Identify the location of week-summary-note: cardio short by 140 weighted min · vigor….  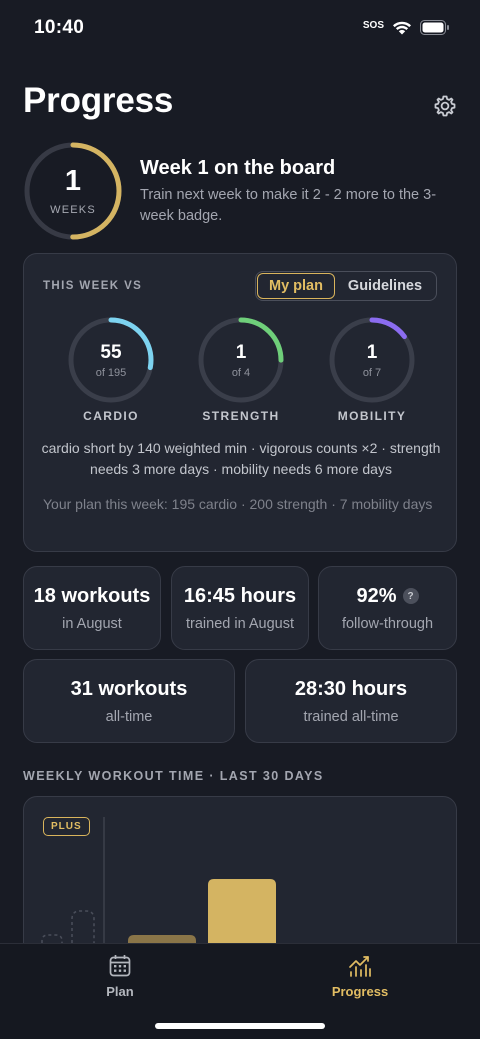
(241, 458).